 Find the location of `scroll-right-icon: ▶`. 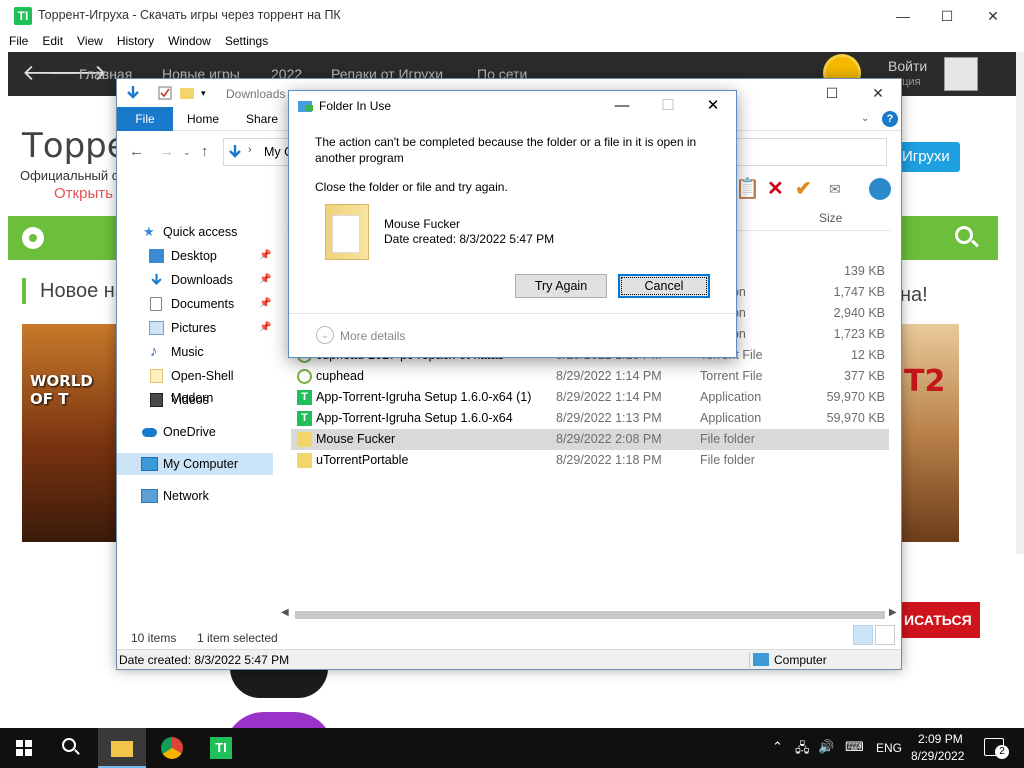

scroll-right-icon: ▶ is located at coordinates (893, 612).